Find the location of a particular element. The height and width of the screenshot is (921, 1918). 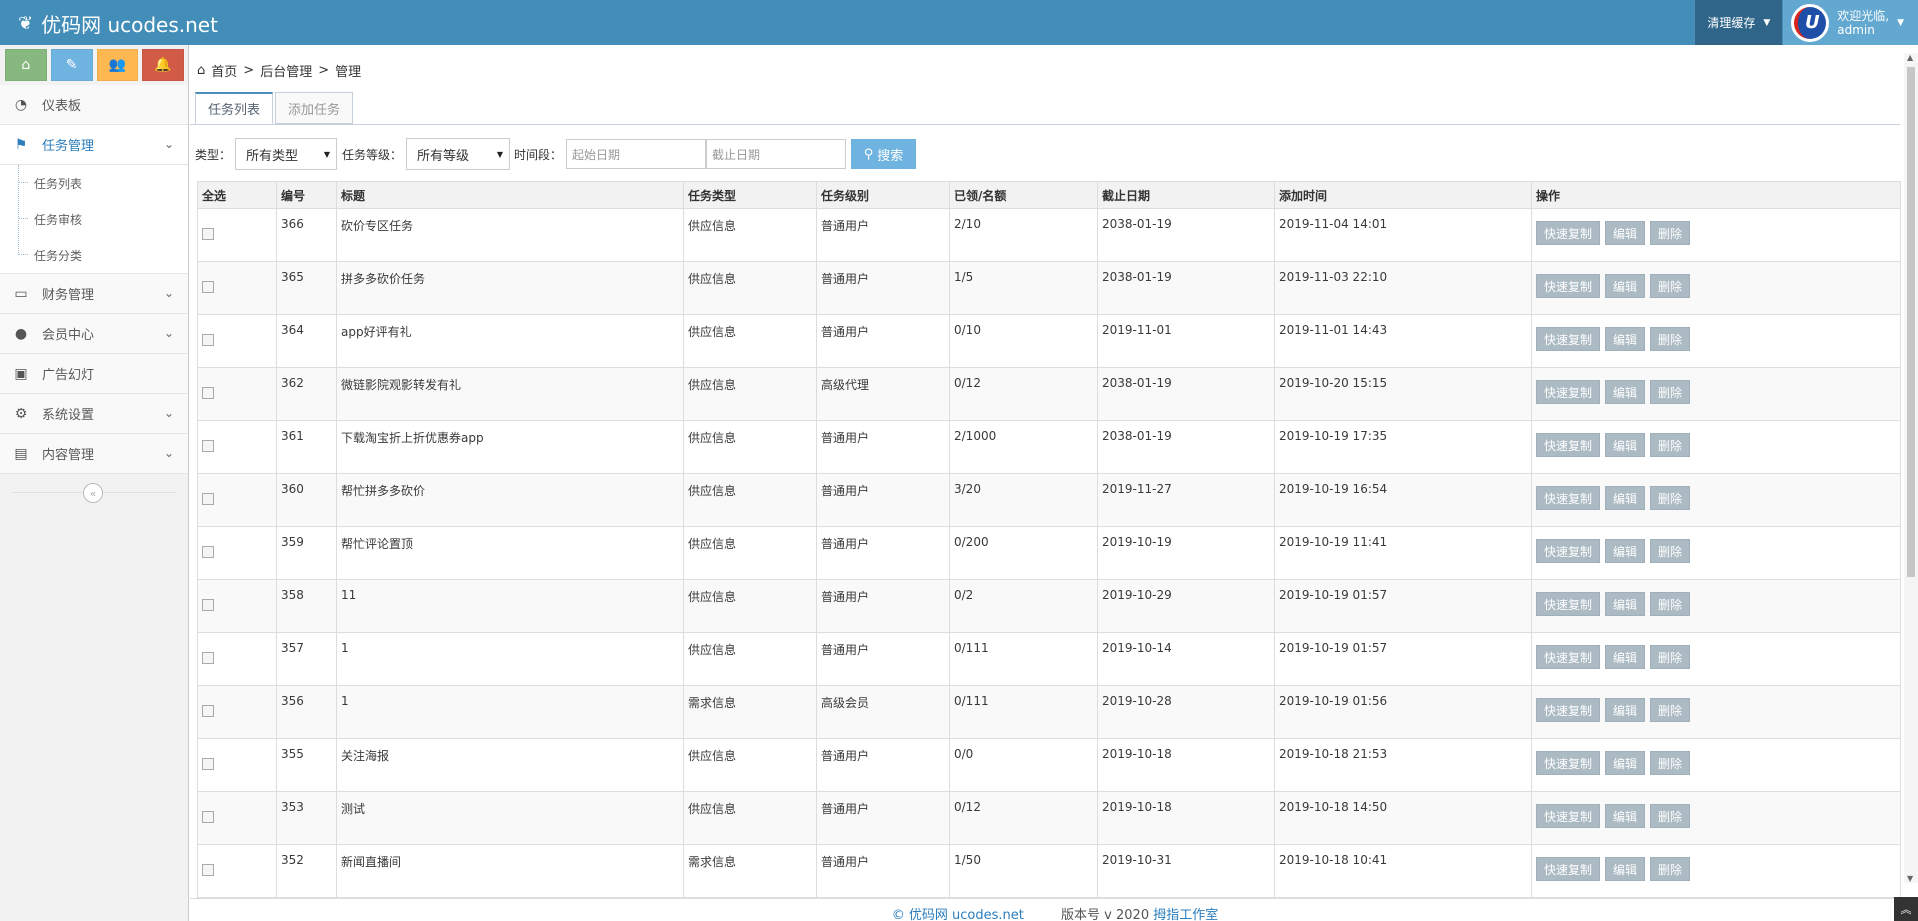

scroll-down-icon: ▼ is located at coordinates (1910, 878).